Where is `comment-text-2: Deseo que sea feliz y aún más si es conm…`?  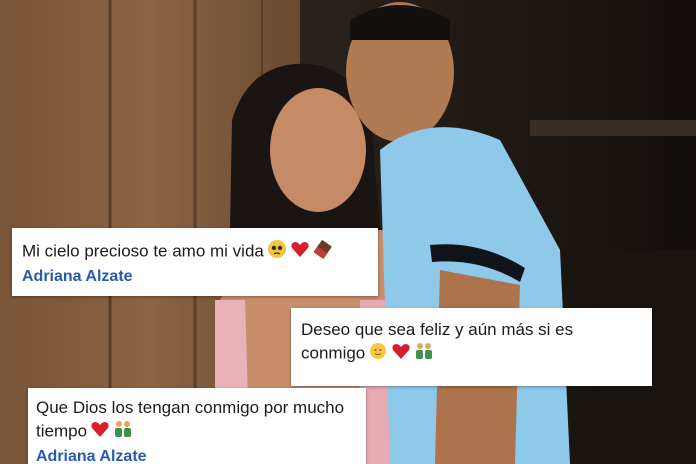 comment-text-2: Deseo que sea feliz y aún más si es conm… is located at coordinates (471, 343).